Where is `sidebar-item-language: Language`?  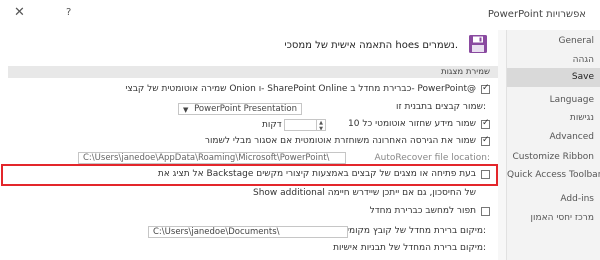 sidebar-item-language: Language is located at coordinates (553, 100).